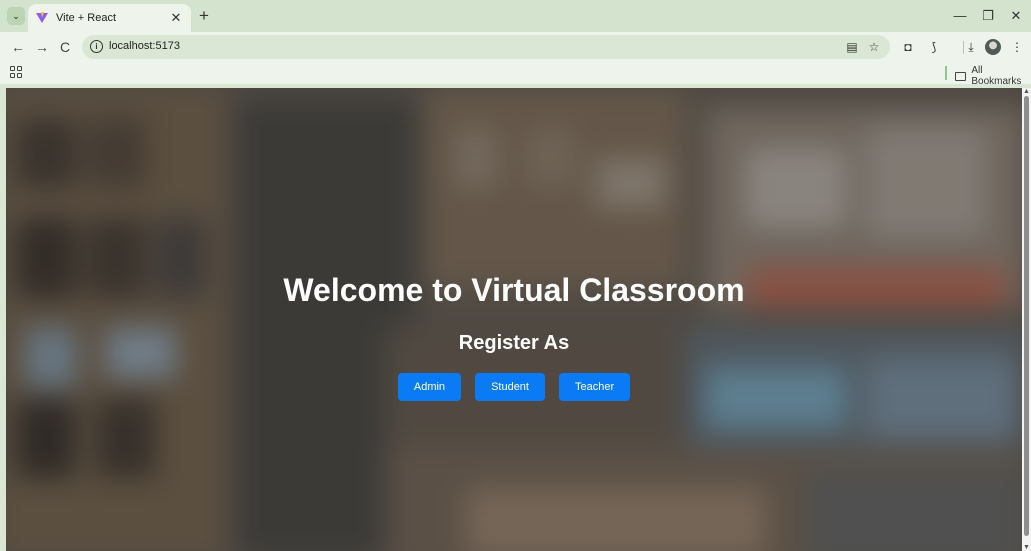  Describe the element at coordinates (96, 46) in the screenshot. I see `site-info-icon: i` at that location.